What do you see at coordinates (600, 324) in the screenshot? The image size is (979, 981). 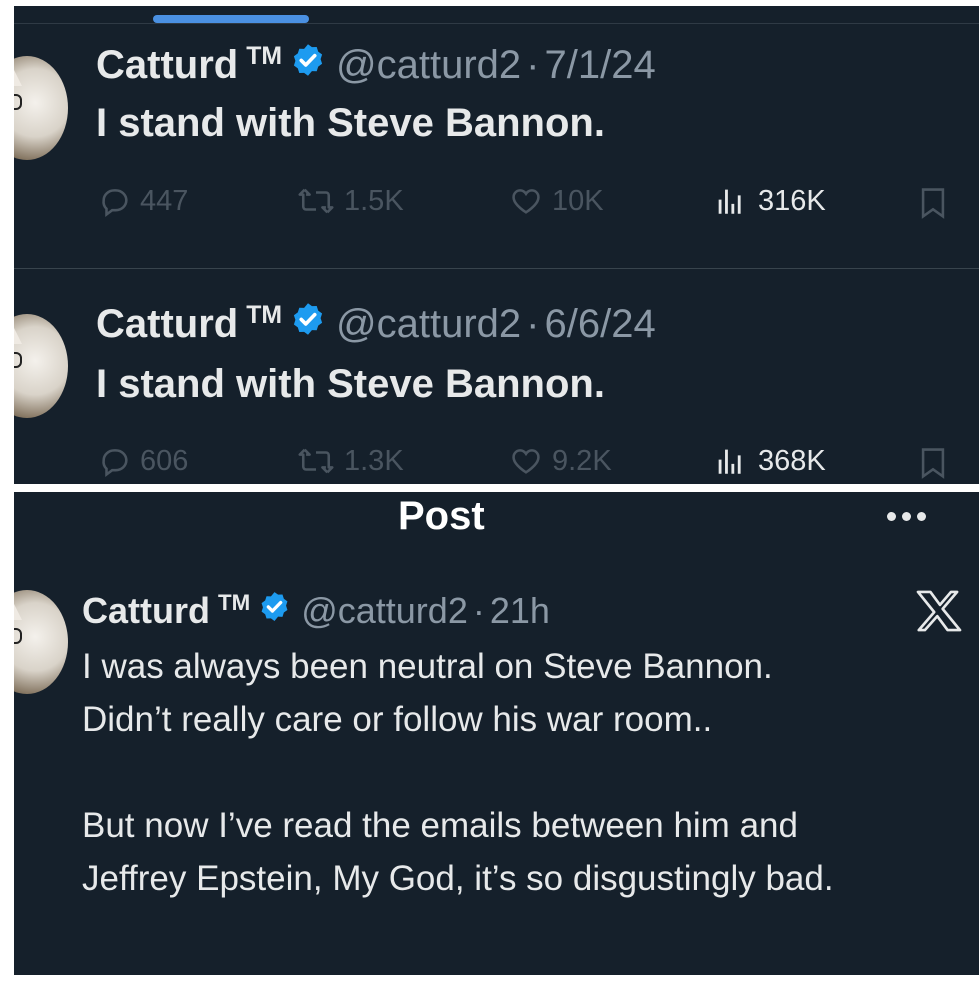 I see `tweet-date: 6/6/24` at bounding box center [600, 324].